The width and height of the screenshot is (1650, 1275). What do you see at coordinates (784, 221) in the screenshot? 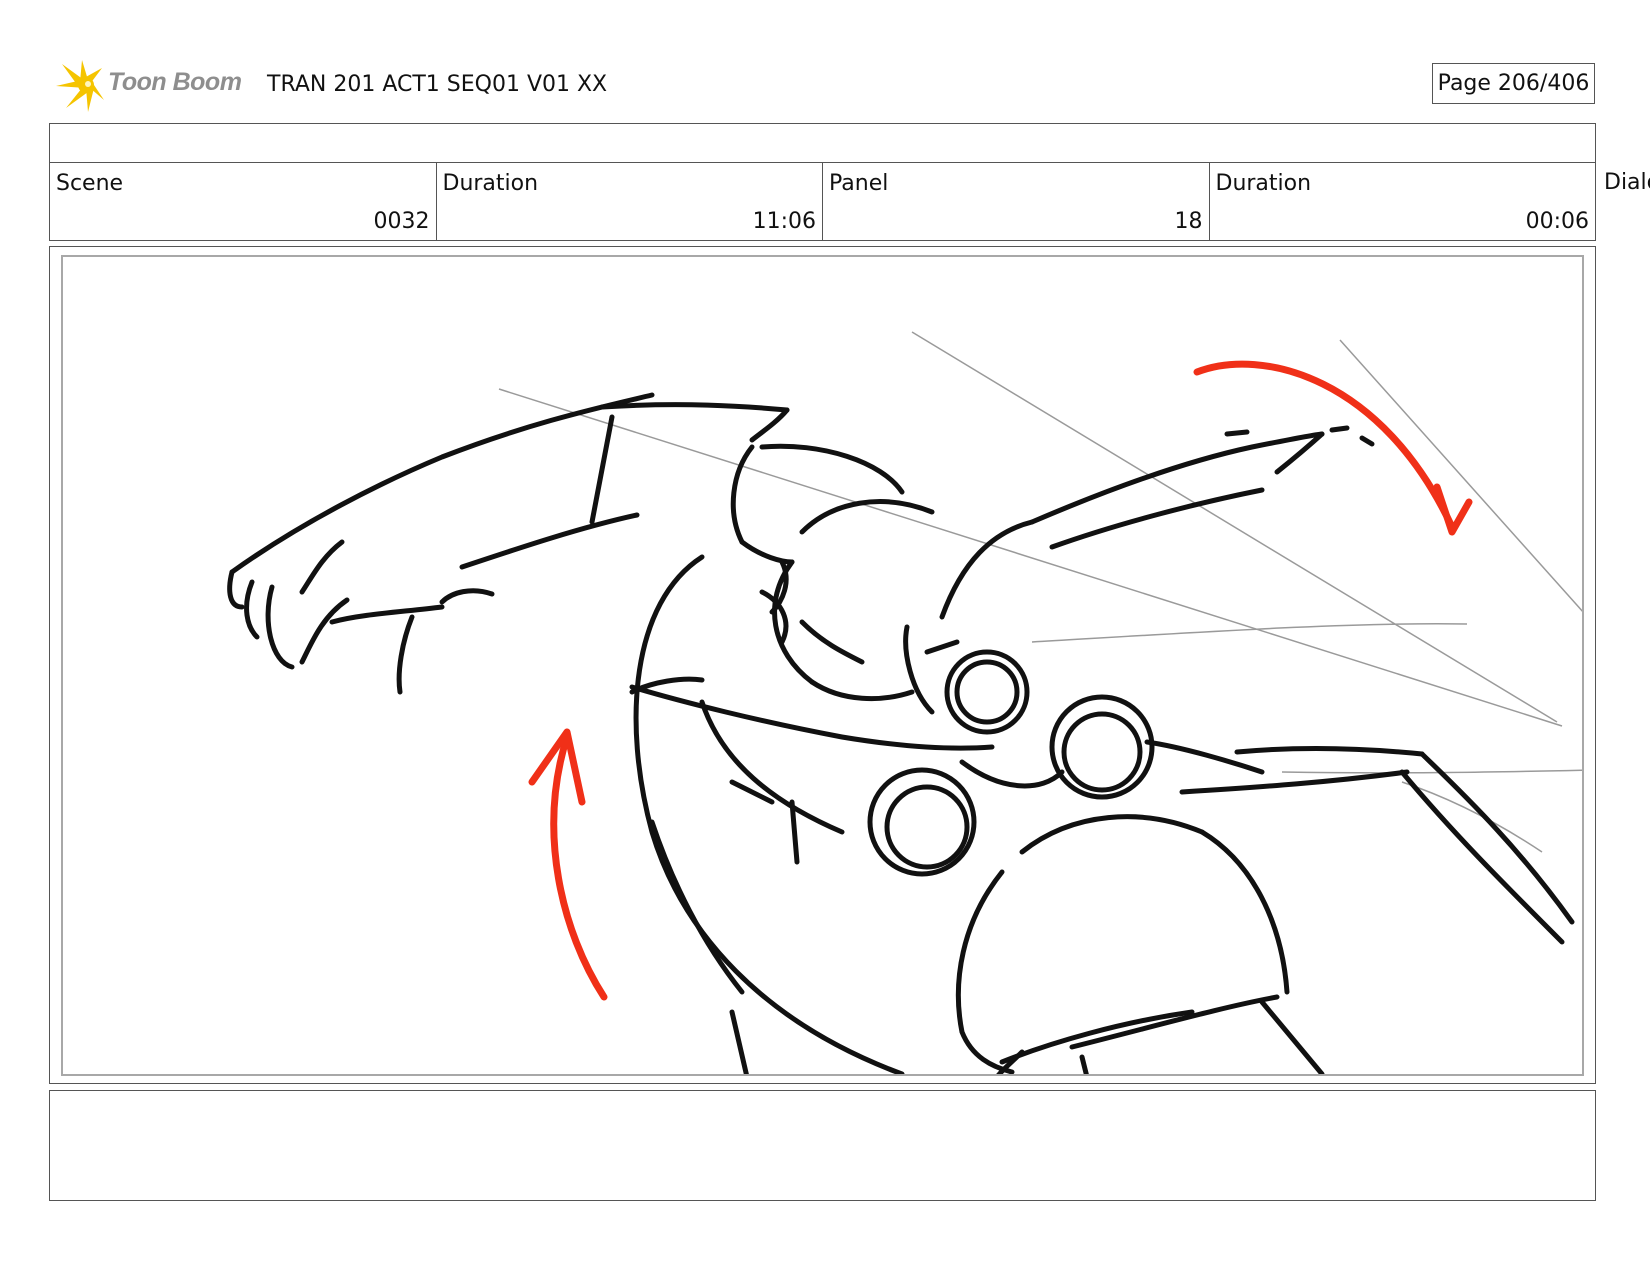
I see `scene-duration-value: 11:06` at bounding box center [784, 221].